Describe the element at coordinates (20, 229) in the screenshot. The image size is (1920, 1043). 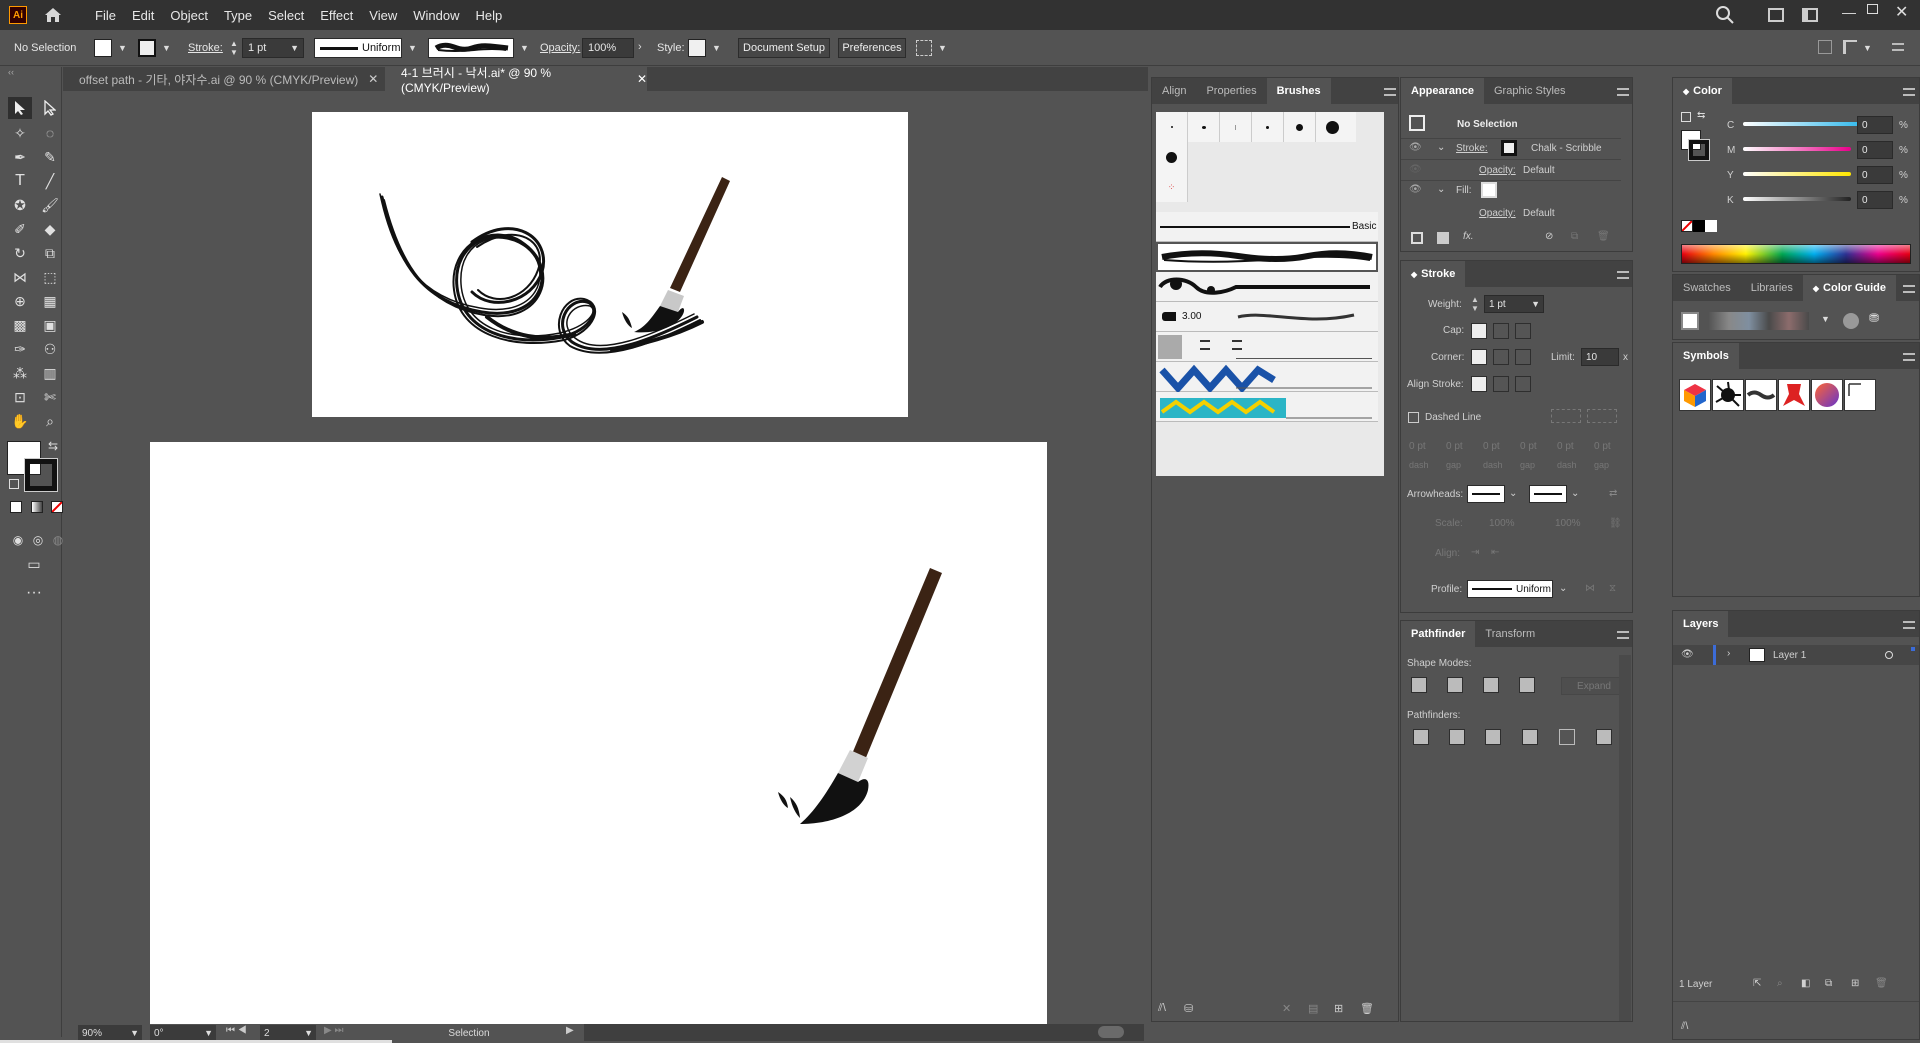
I see `shaper-tool-icon: ✐` at that location.